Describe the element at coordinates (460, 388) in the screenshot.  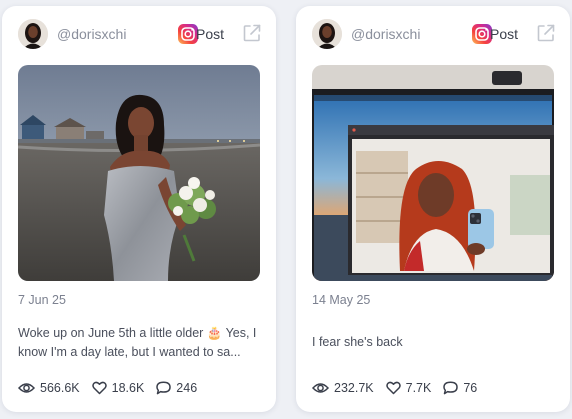
I see `comments-stat: 76` at that location.